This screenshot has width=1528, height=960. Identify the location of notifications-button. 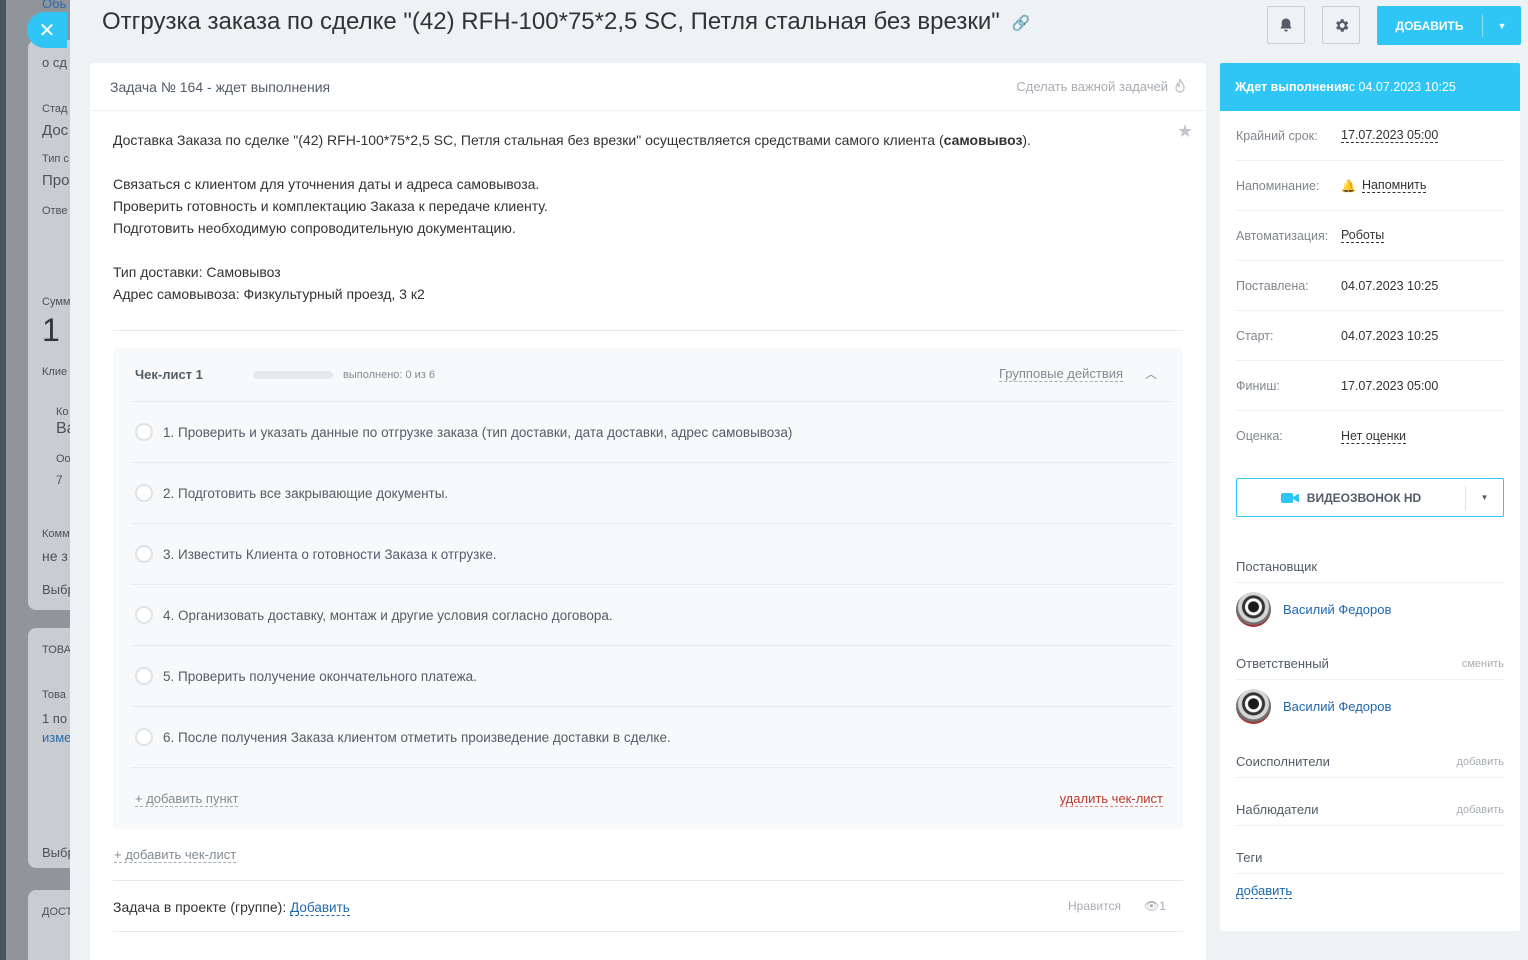
(1286, 25).